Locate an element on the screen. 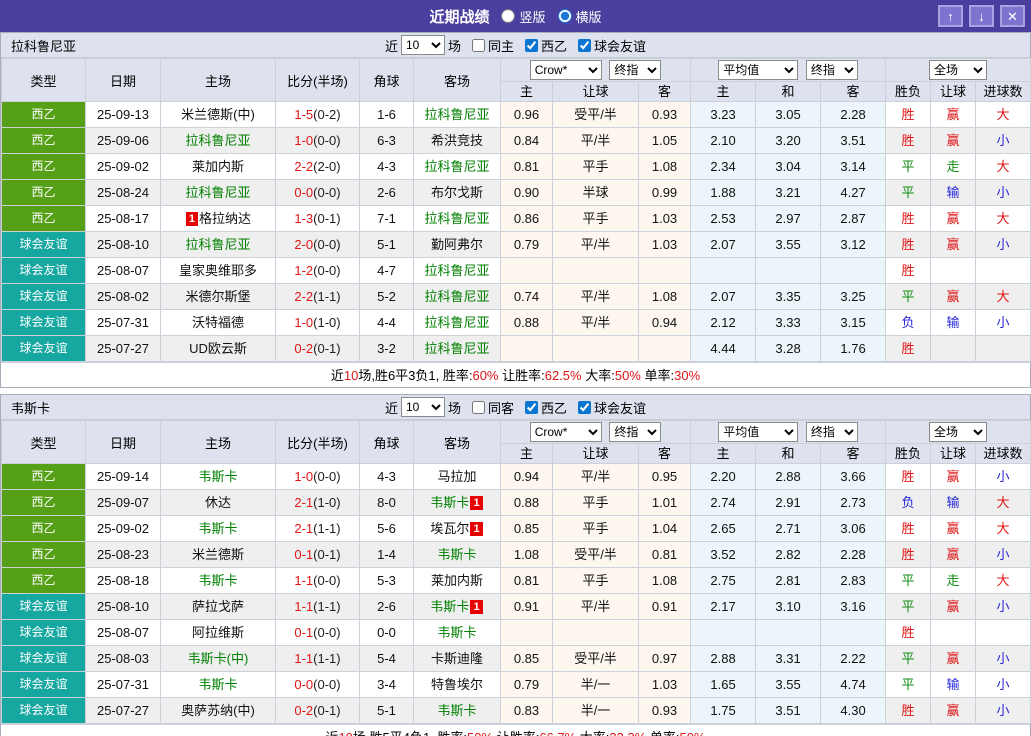 This screenshot has height=736, width=1031. filter-near-label: 近 is located at coordinates (391, 408).